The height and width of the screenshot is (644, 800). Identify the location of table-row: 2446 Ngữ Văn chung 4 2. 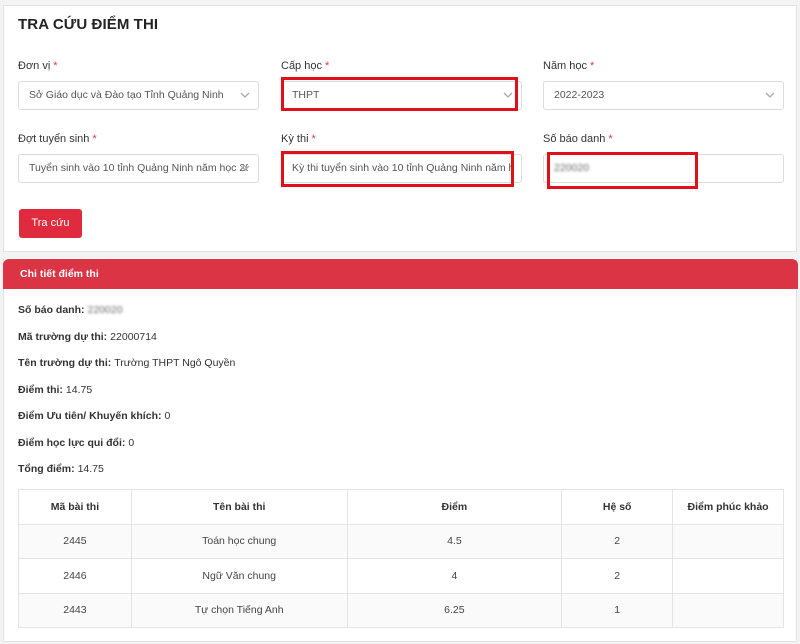
(401, 576).